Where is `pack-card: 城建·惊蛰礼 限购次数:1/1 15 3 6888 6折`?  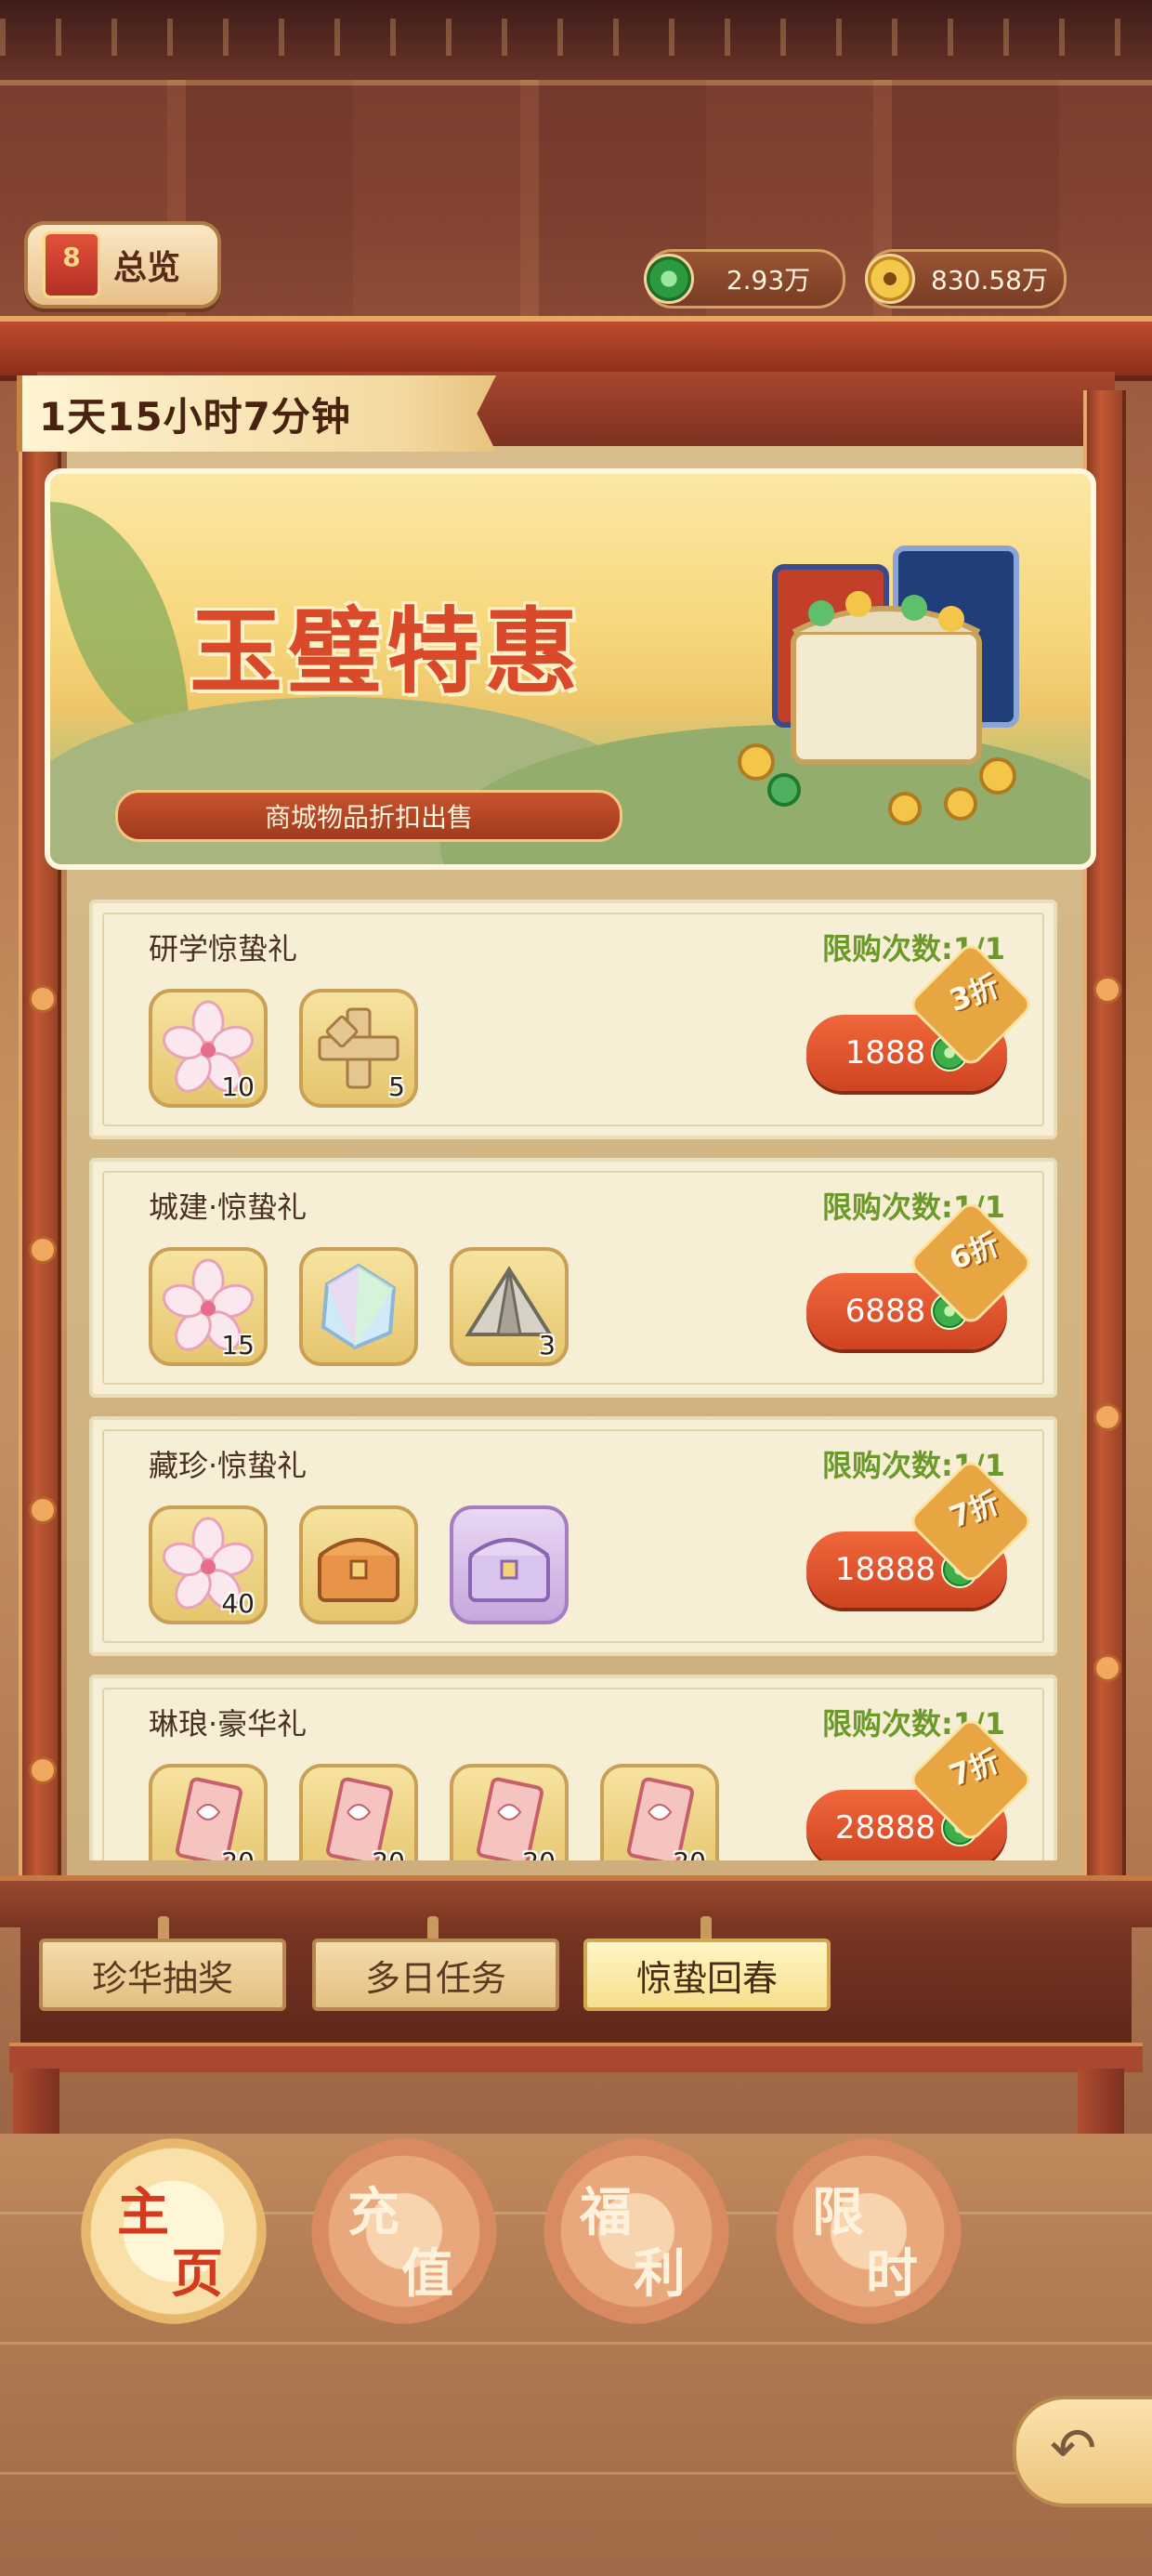 pack-card: 城建·惊蛰礼 限购次数:1/1 15 3 6888 6折 is located at coordinates (573, 1278).